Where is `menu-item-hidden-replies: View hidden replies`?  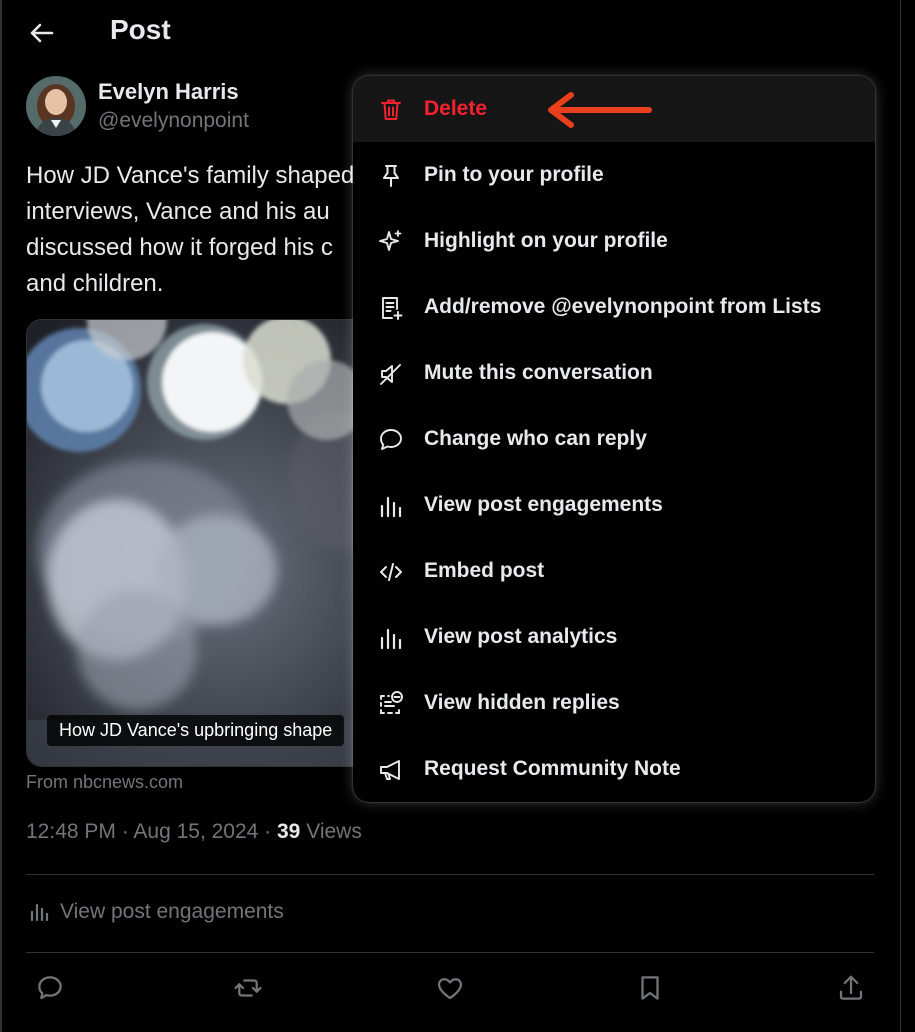
menu-item-hidden-replies: View hidden replies is located at coordinates (614, 703).